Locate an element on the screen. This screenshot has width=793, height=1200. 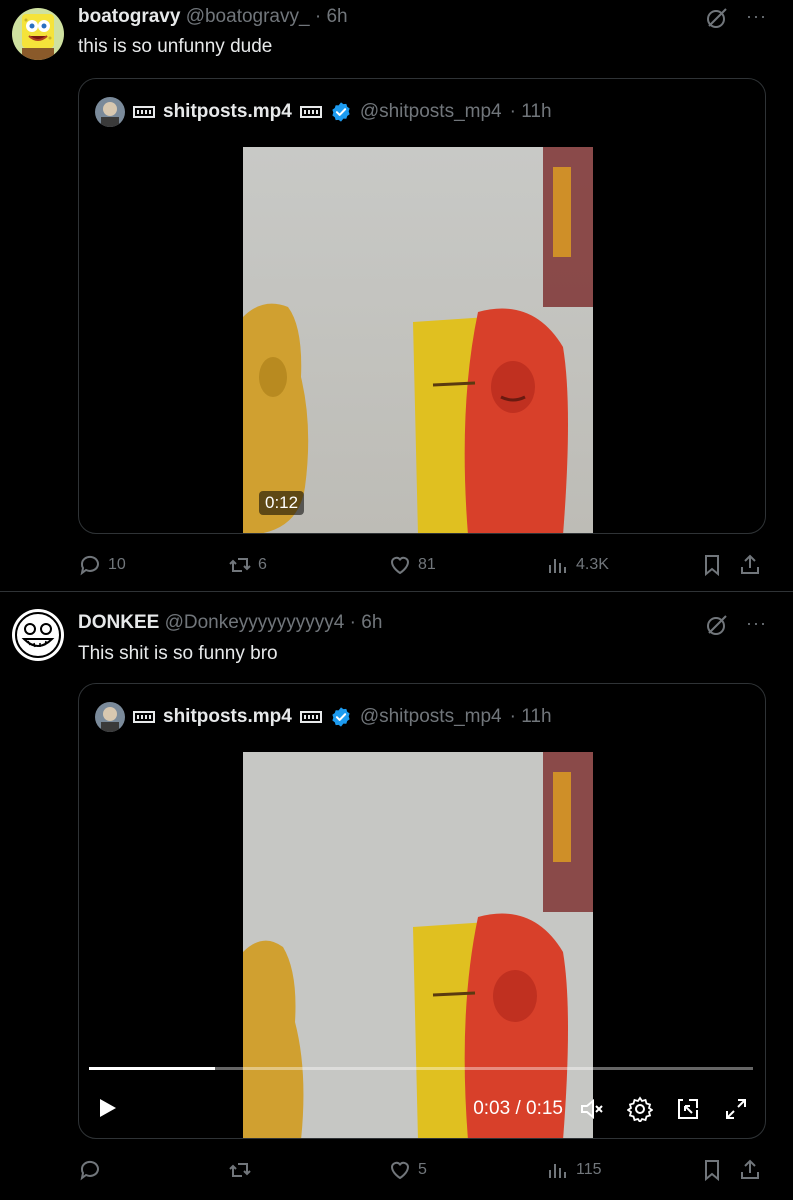
like-count: 81 is located at coordinates (427, 564).